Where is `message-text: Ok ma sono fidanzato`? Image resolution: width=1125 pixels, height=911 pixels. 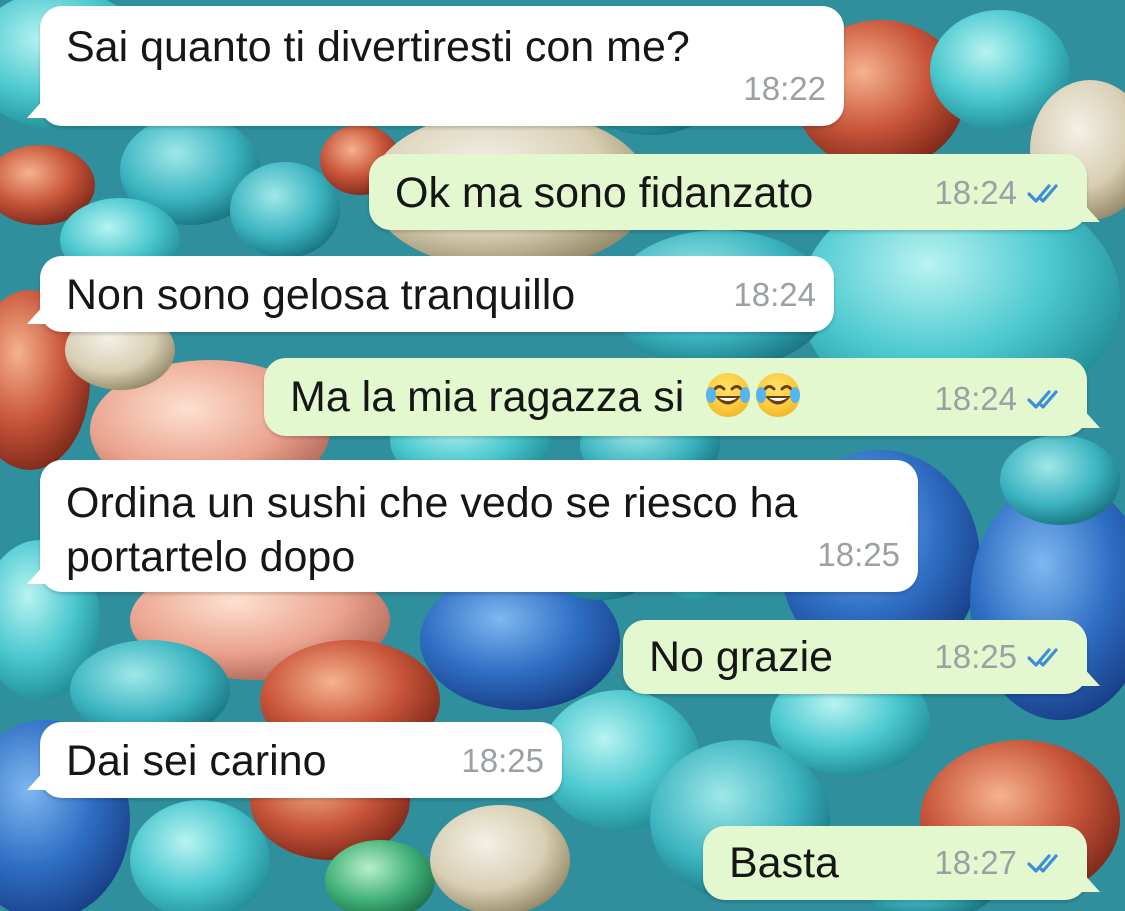
message-text: Ok ma sono fidanzato is located at coordinates (604, 193).